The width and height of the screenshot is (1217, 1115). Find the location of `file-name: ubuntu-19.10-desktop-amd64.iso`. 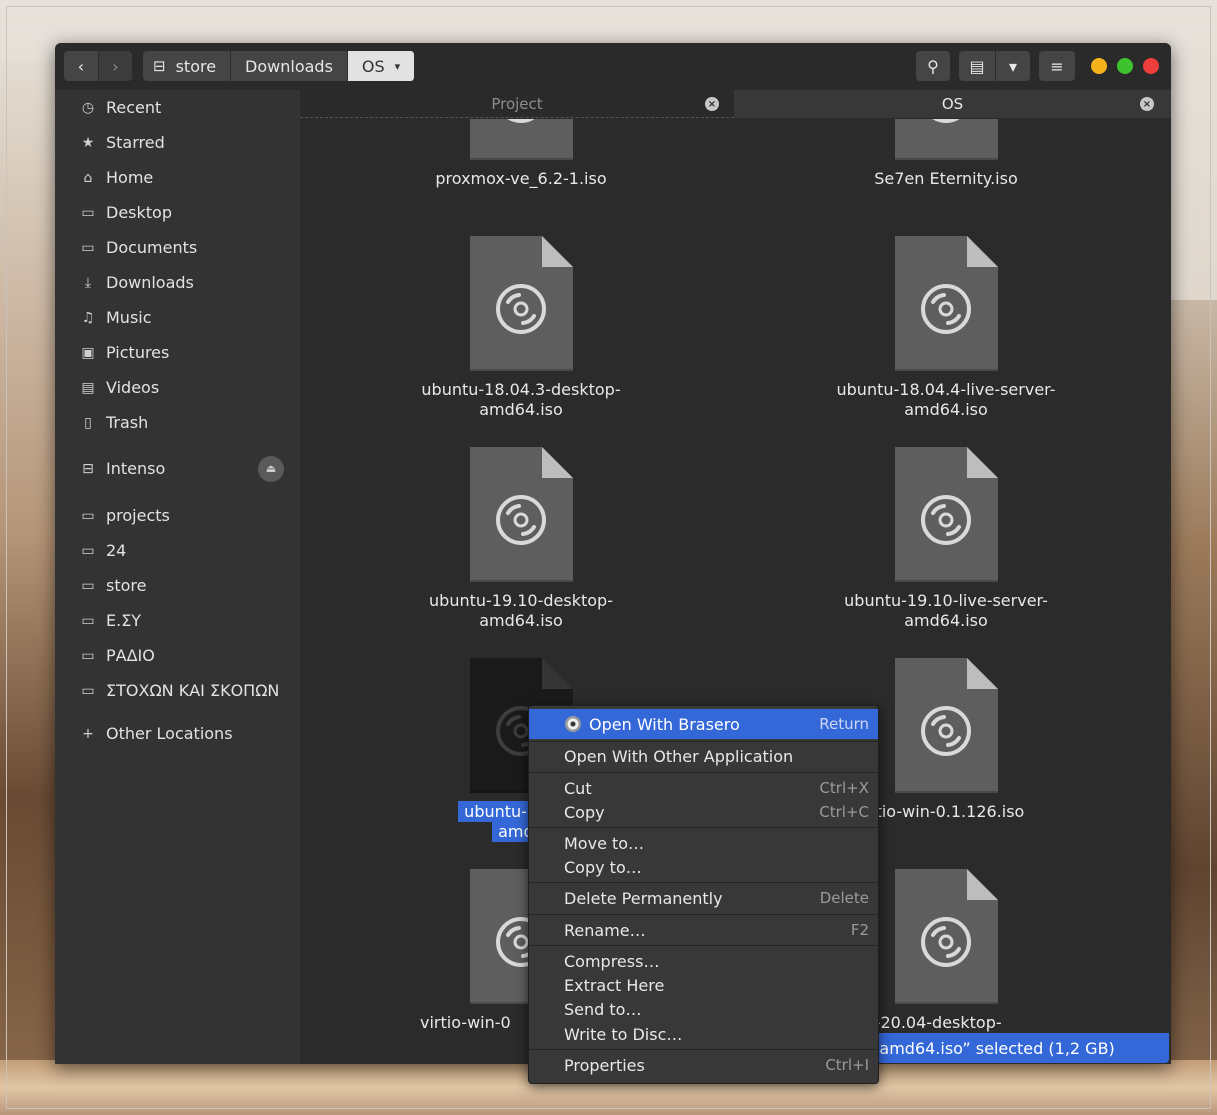

file-name: ubuntu-19.10-desktop-amd64.iso is located at coordinates (521, 611).